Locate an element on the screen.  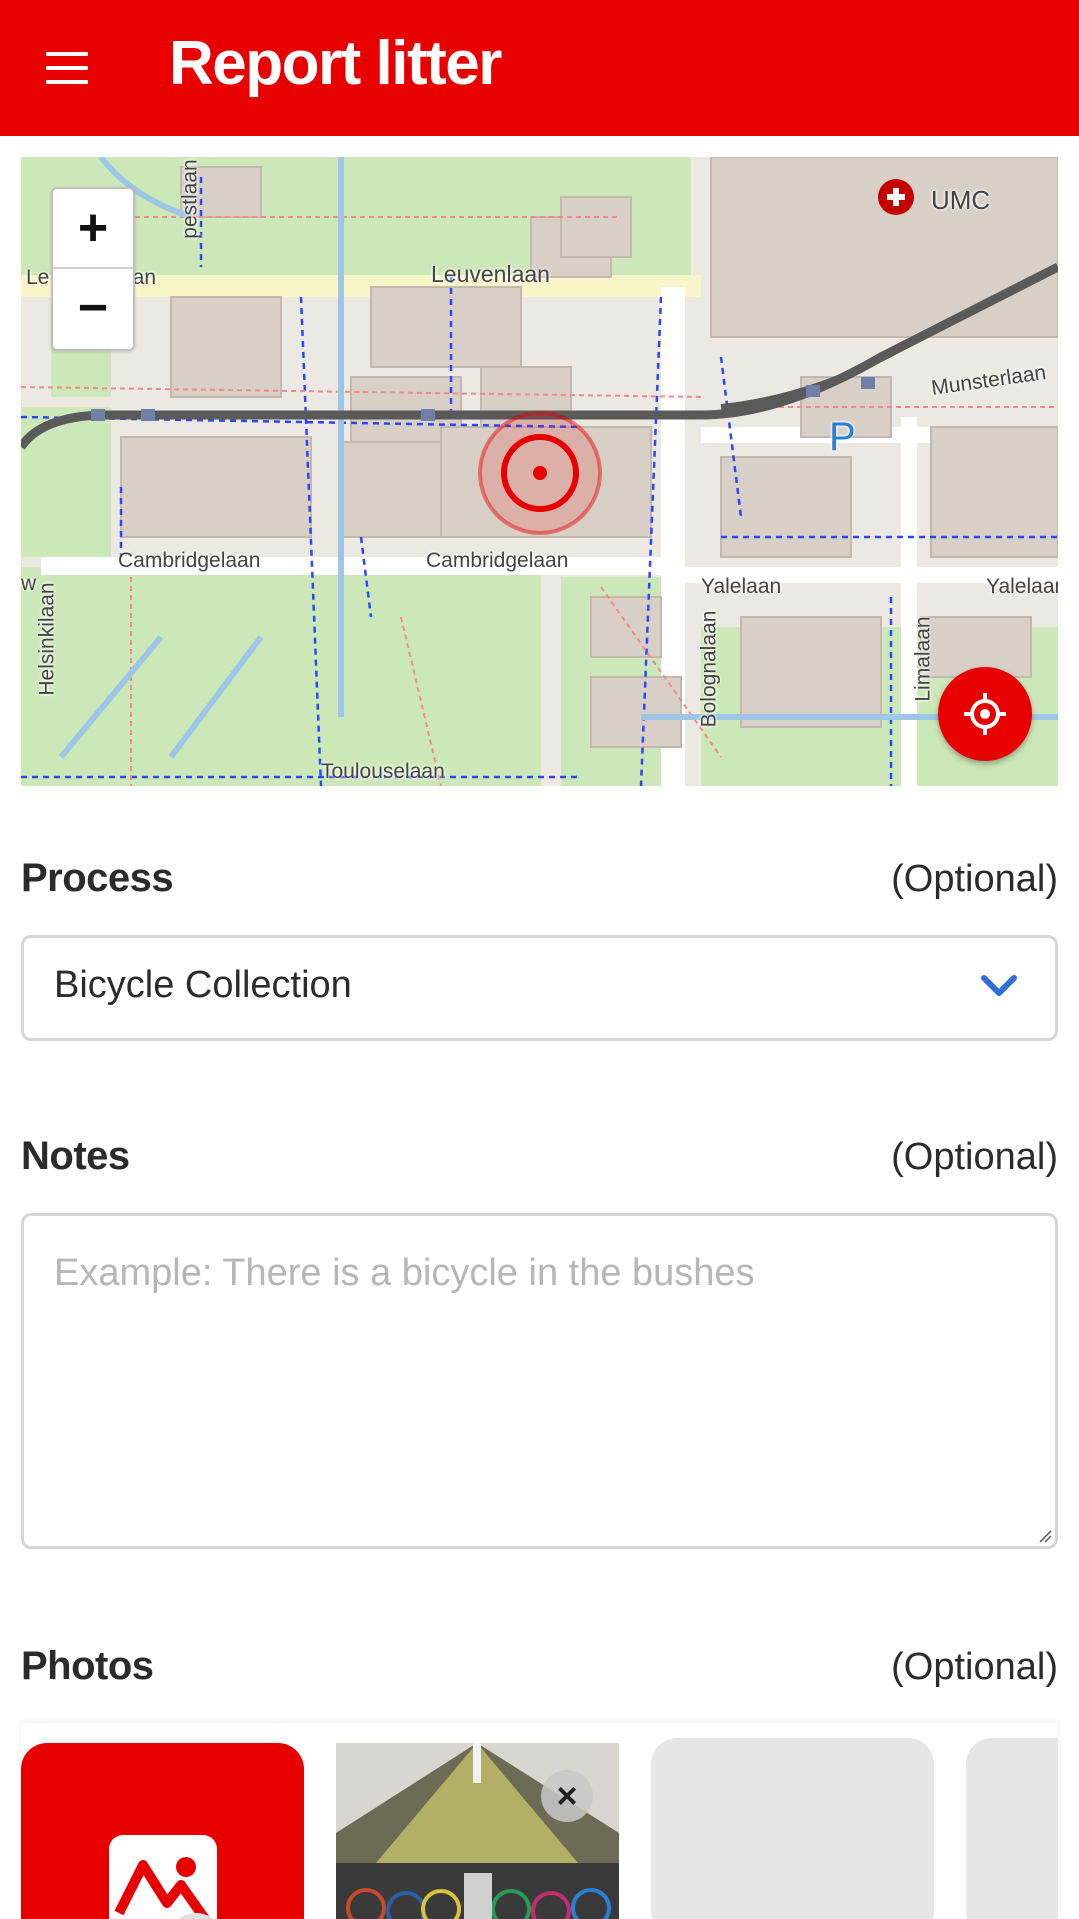
notes-optional-label: (Optional) is located at coordinates (974, 1157).